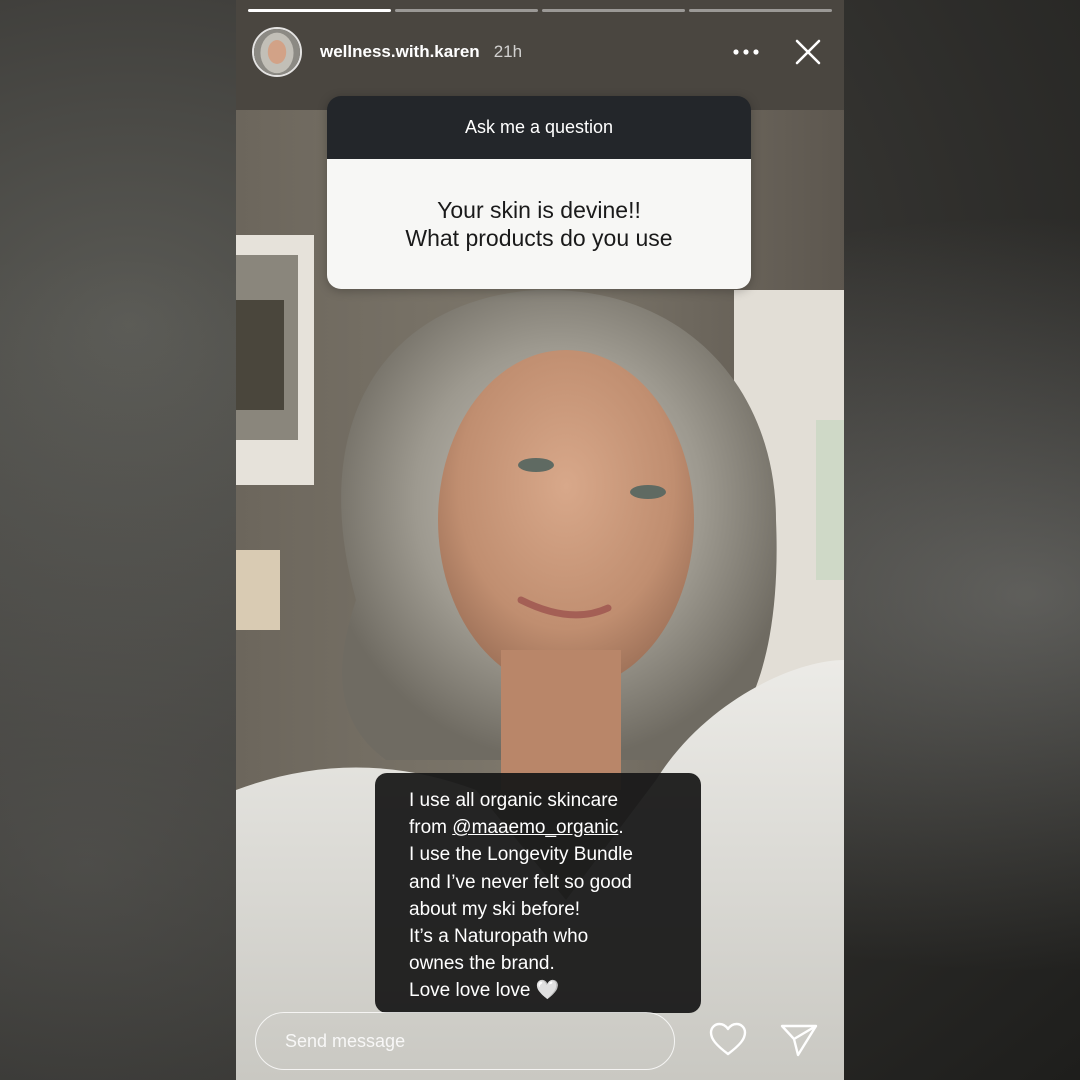  Describe the element at coordinates (799, 1040) in the screenshot. I see `send-icon` at that location.